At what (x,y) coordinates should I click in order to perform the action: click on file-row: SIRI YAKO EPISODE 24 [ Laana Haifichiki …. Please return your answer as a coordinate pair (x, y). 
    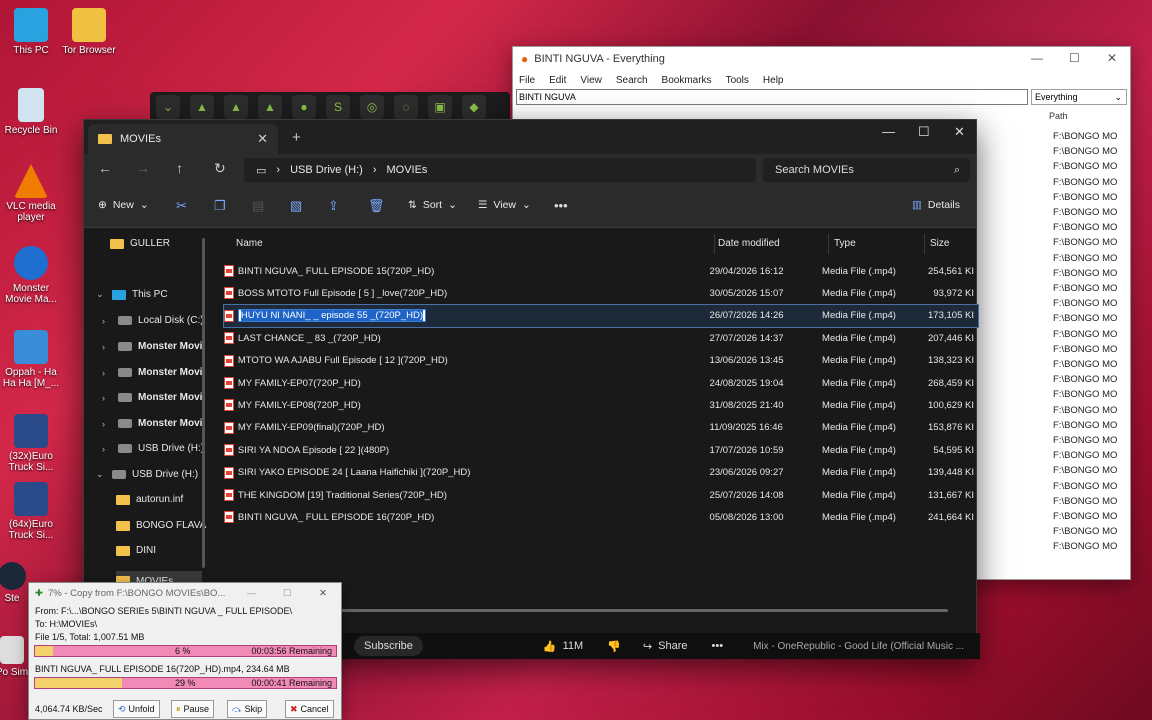
    Looking at the image, I should click on (601, 473).